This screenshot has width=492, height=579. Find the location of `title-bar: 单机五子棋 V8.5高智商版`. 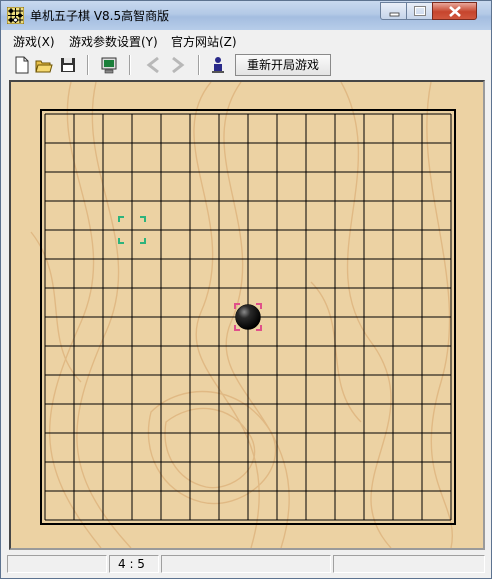

title-bar: 单机五子棋 V8.5高智商版 is located at coordinates (246, 15).